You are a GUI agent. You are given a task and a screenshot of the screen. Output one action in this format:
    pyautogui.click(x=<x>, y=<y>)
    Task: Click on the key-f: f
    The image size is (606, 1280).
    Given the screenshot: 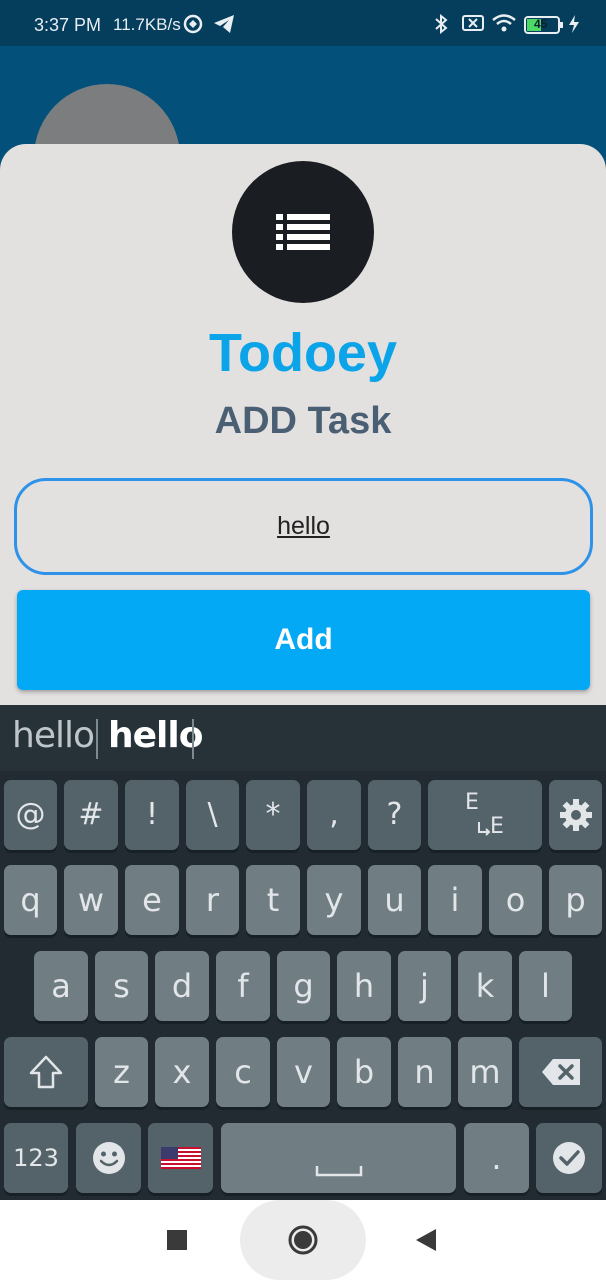 What is the action you would take?
    pyautogui.click(x=243, y=986)
    